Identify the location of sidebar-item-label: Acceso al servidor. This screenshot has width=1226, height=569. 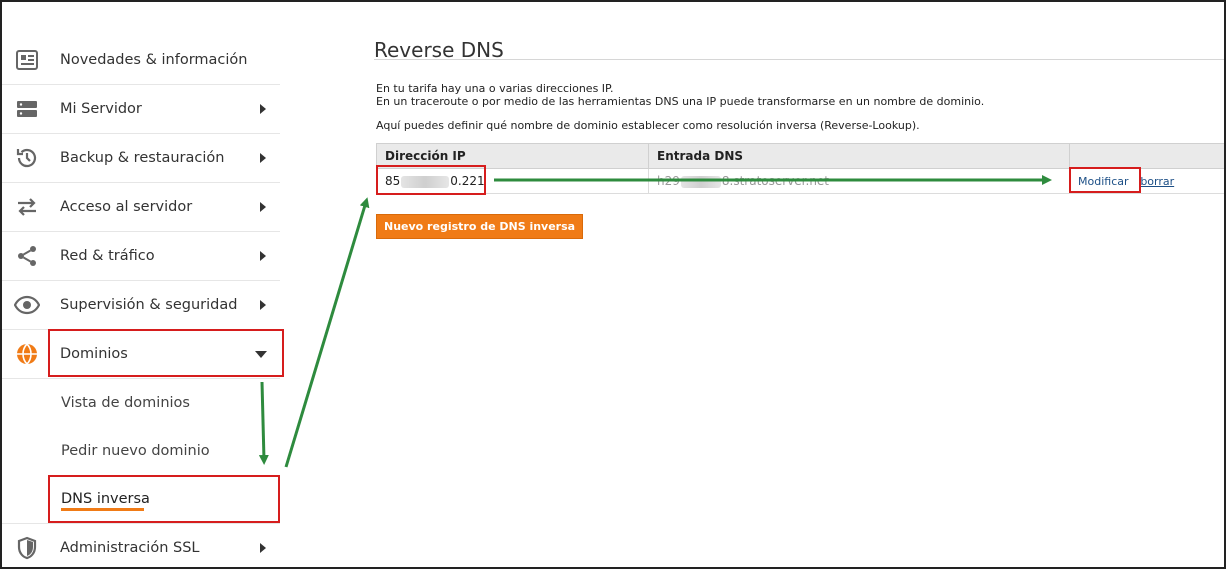
(126, 207).